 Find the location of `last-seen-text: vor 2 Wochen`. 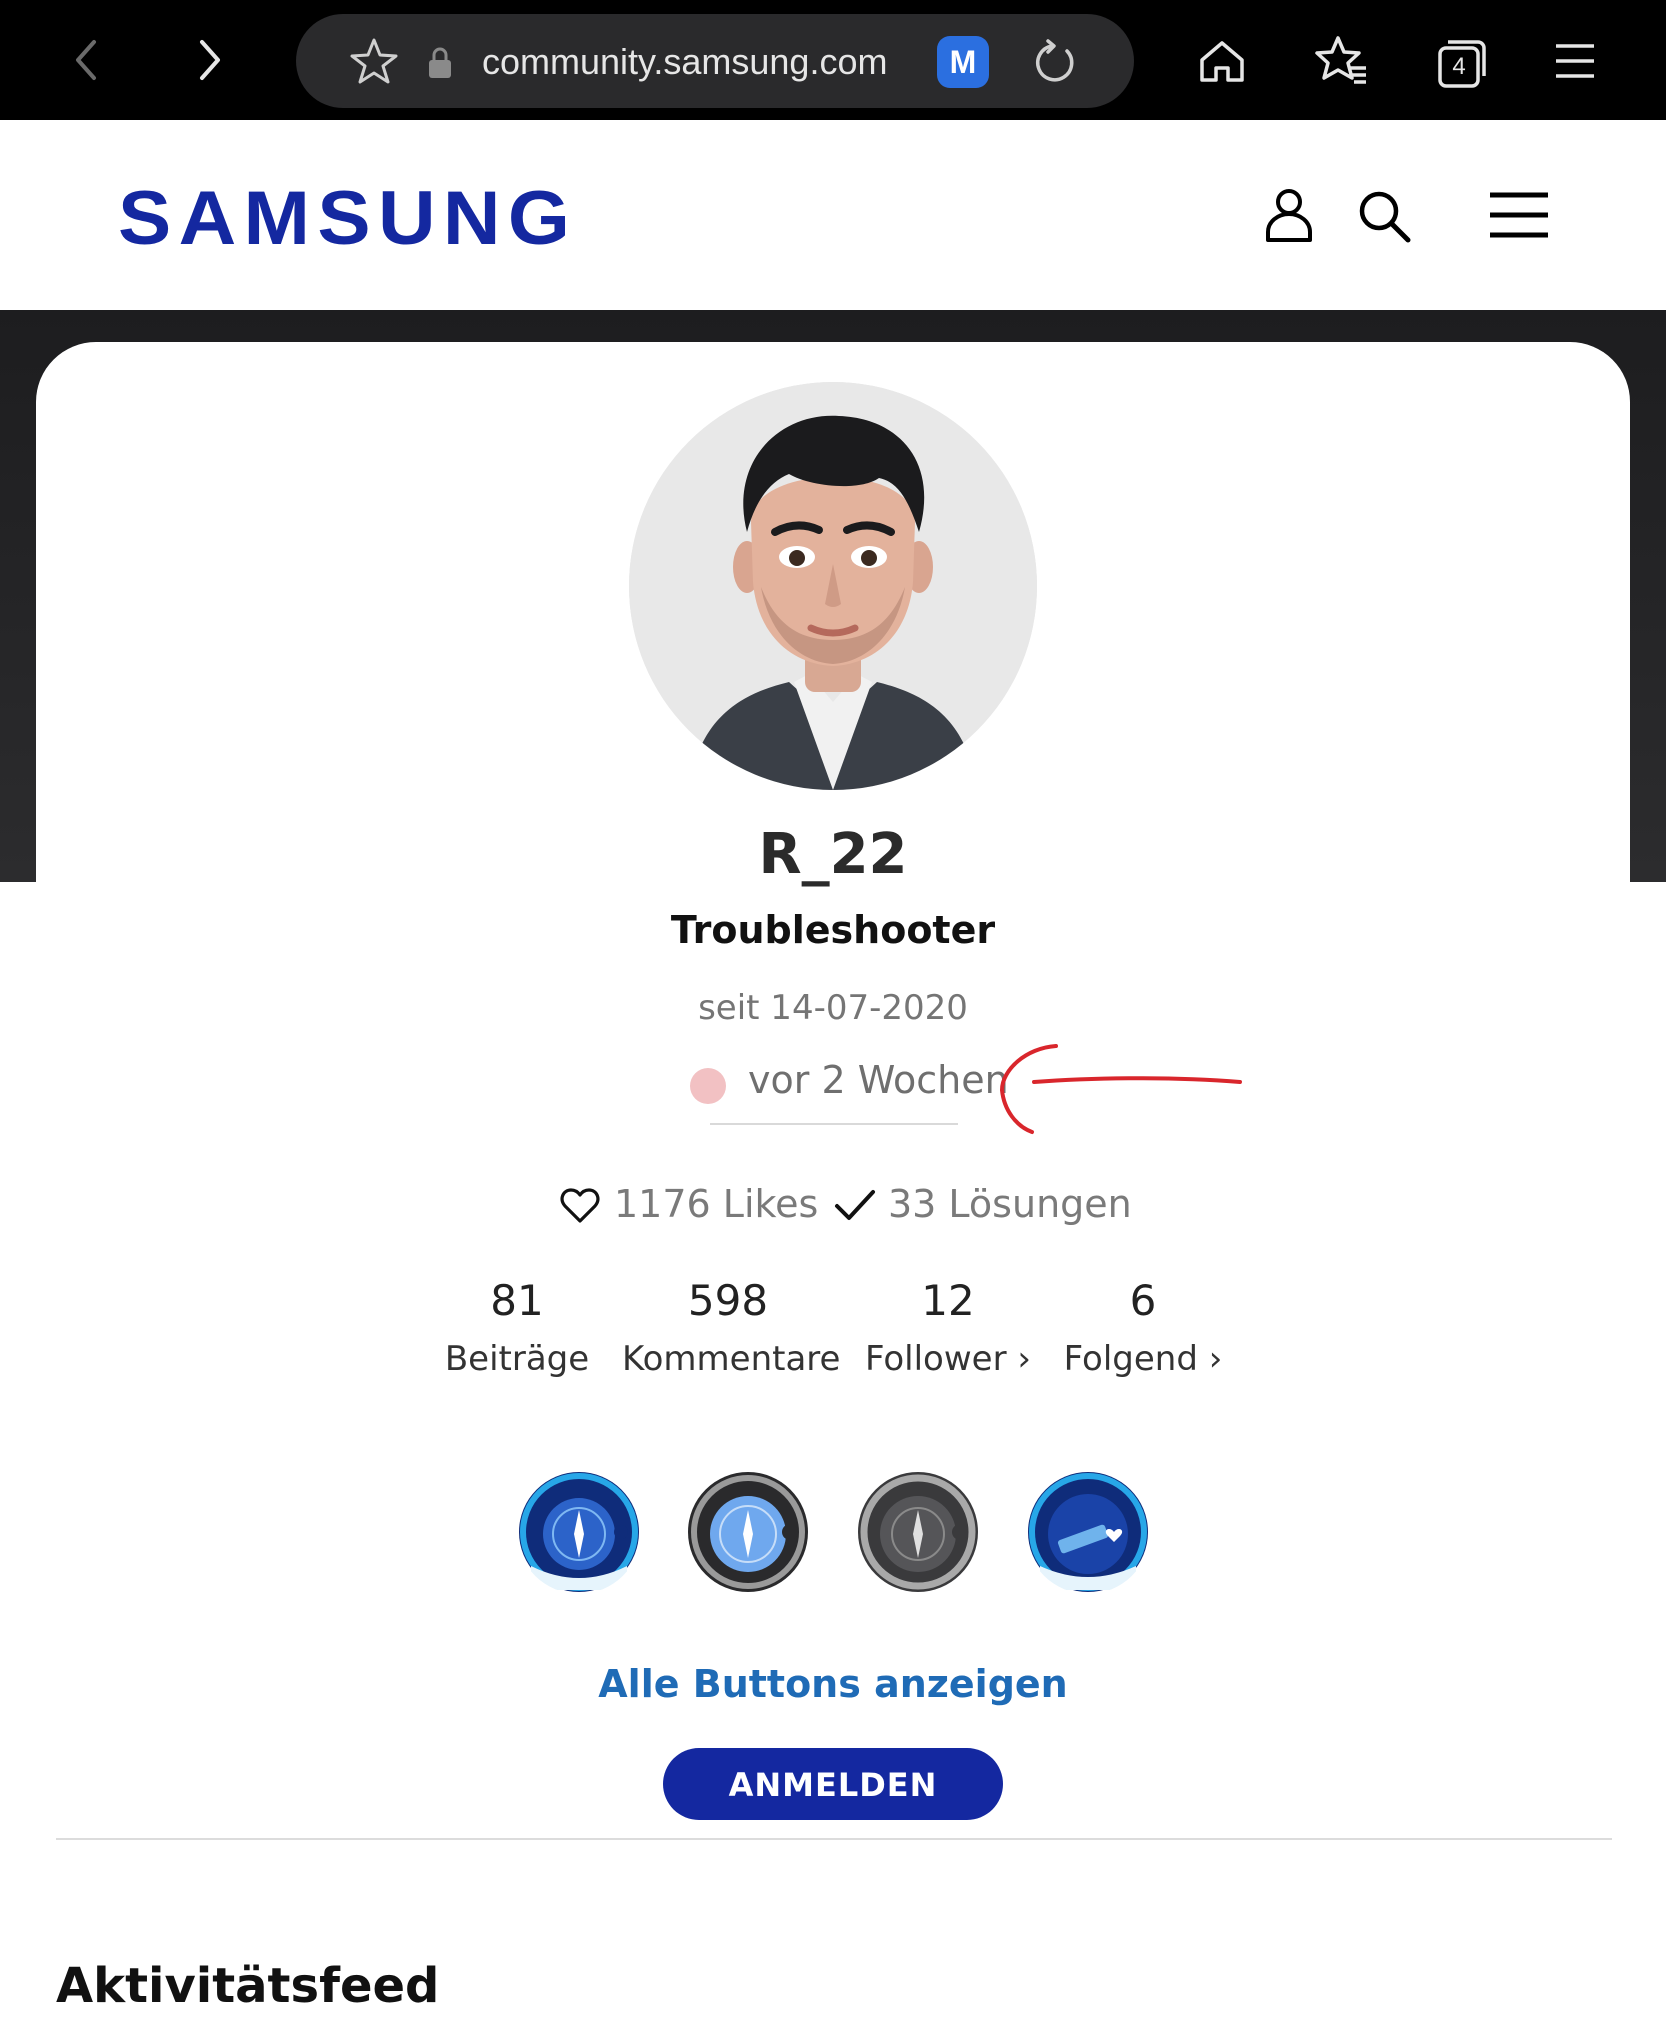

last-seen-text: vor 2 Wochen is located at coordinates (878, 1080).